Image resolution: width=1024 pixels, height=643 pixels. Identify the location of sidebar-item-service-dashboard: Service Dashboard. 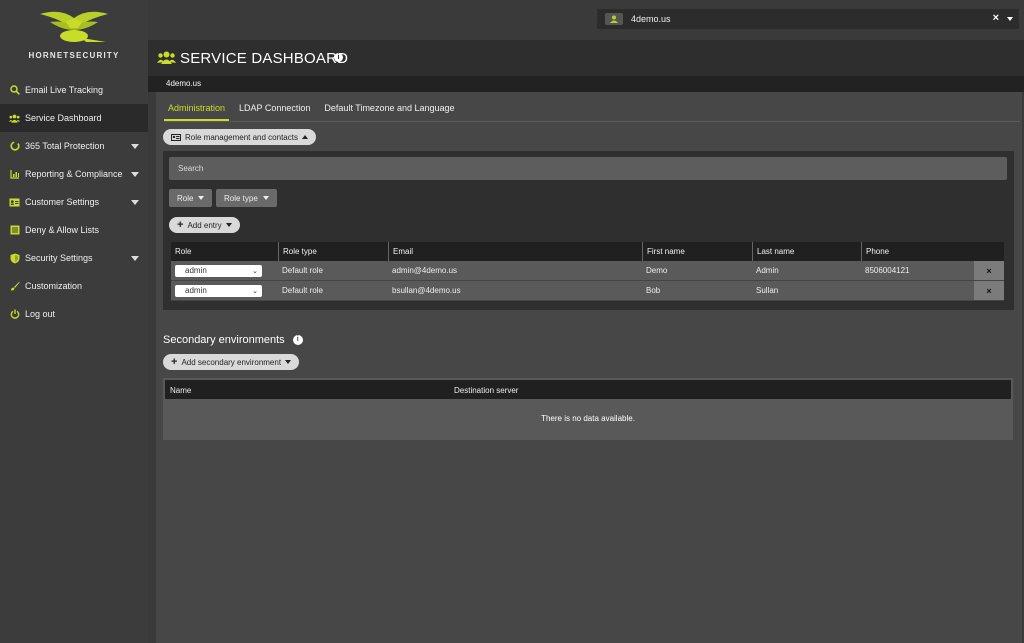
(74, 118).